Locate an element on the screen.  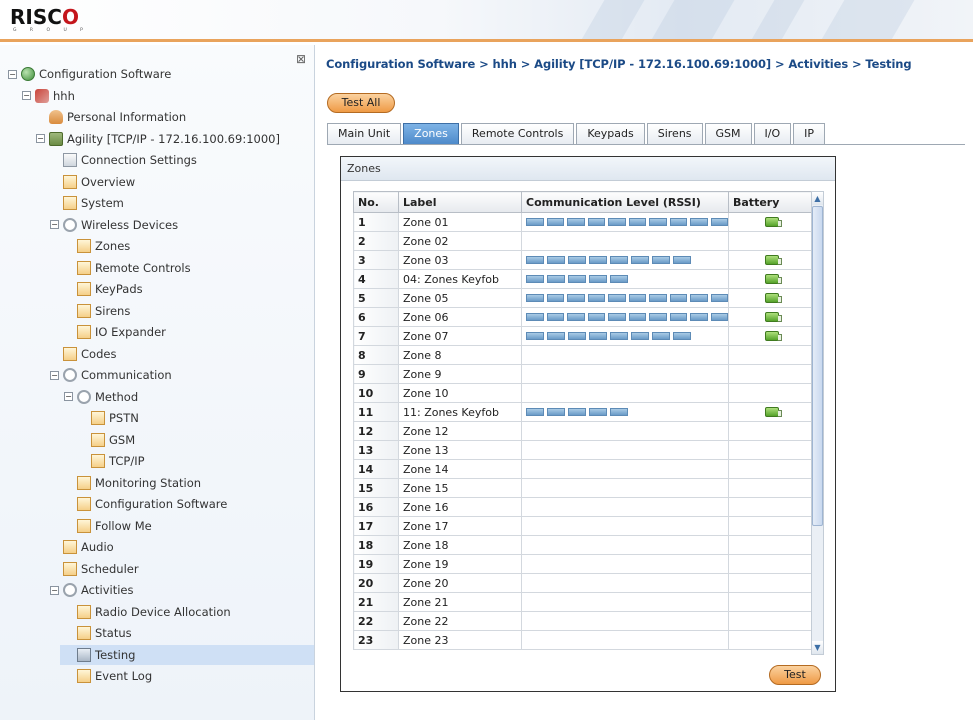
column-header-rssi: Communication Level (RSSI) is located at coordinates (625, 202).